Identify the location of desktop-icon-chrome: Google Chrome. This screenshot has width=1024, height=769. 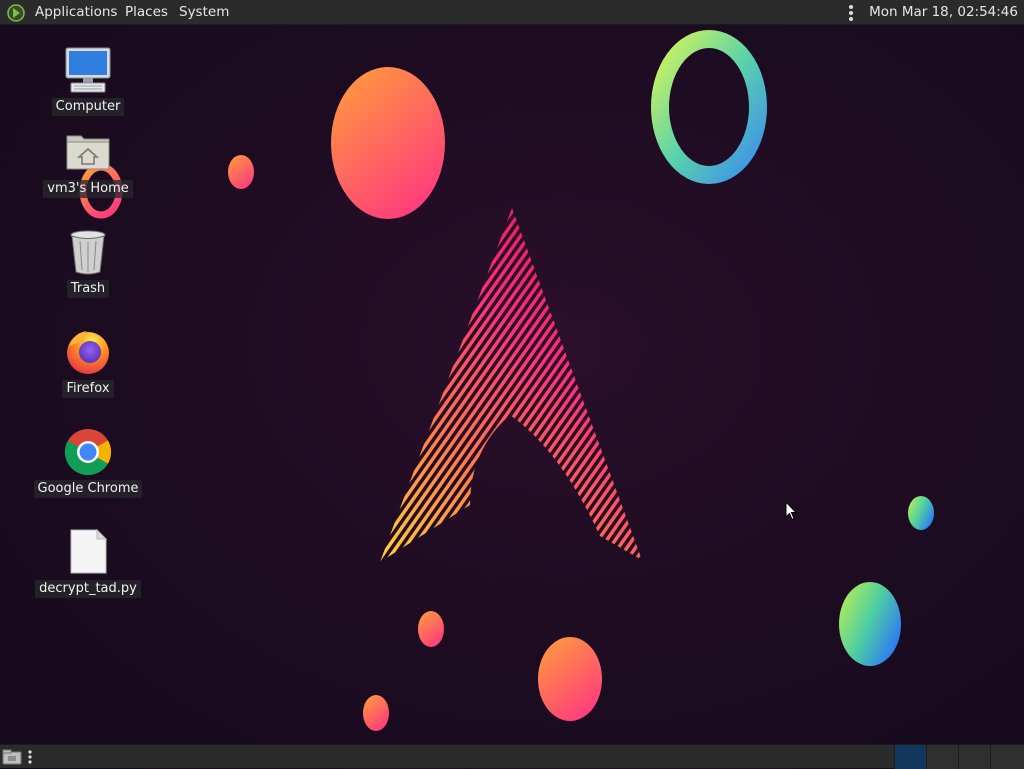
(88, 462).